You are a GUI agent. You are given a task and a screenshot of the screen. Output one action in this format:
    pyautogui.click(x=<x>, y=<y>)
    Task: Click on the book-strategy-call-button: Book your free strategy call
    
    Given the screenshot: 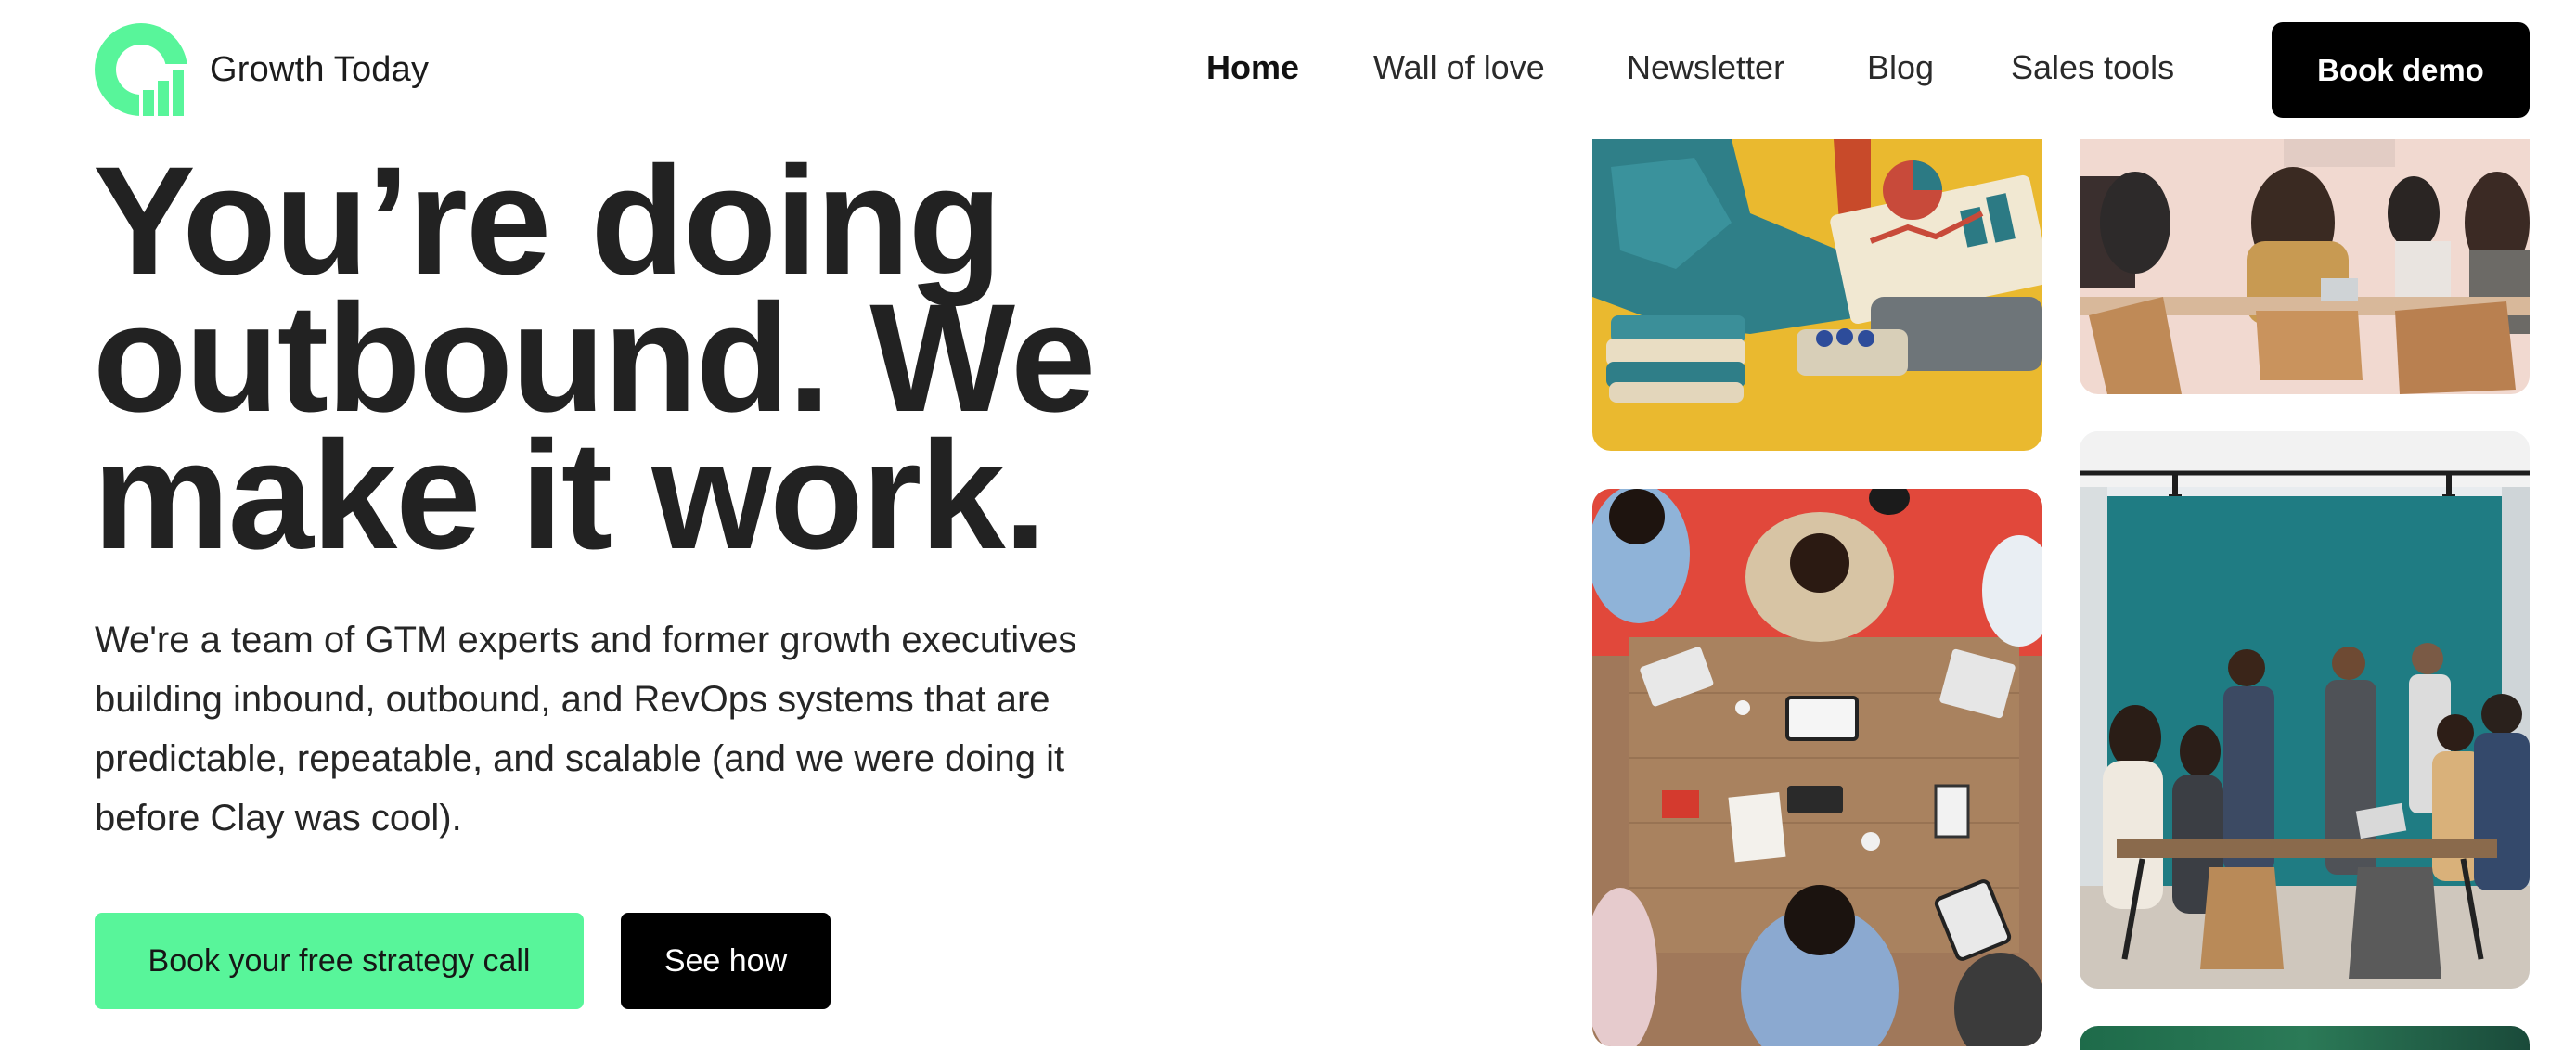 What is the action you would take?
    pyautogui.click(x=339, y=961)
    